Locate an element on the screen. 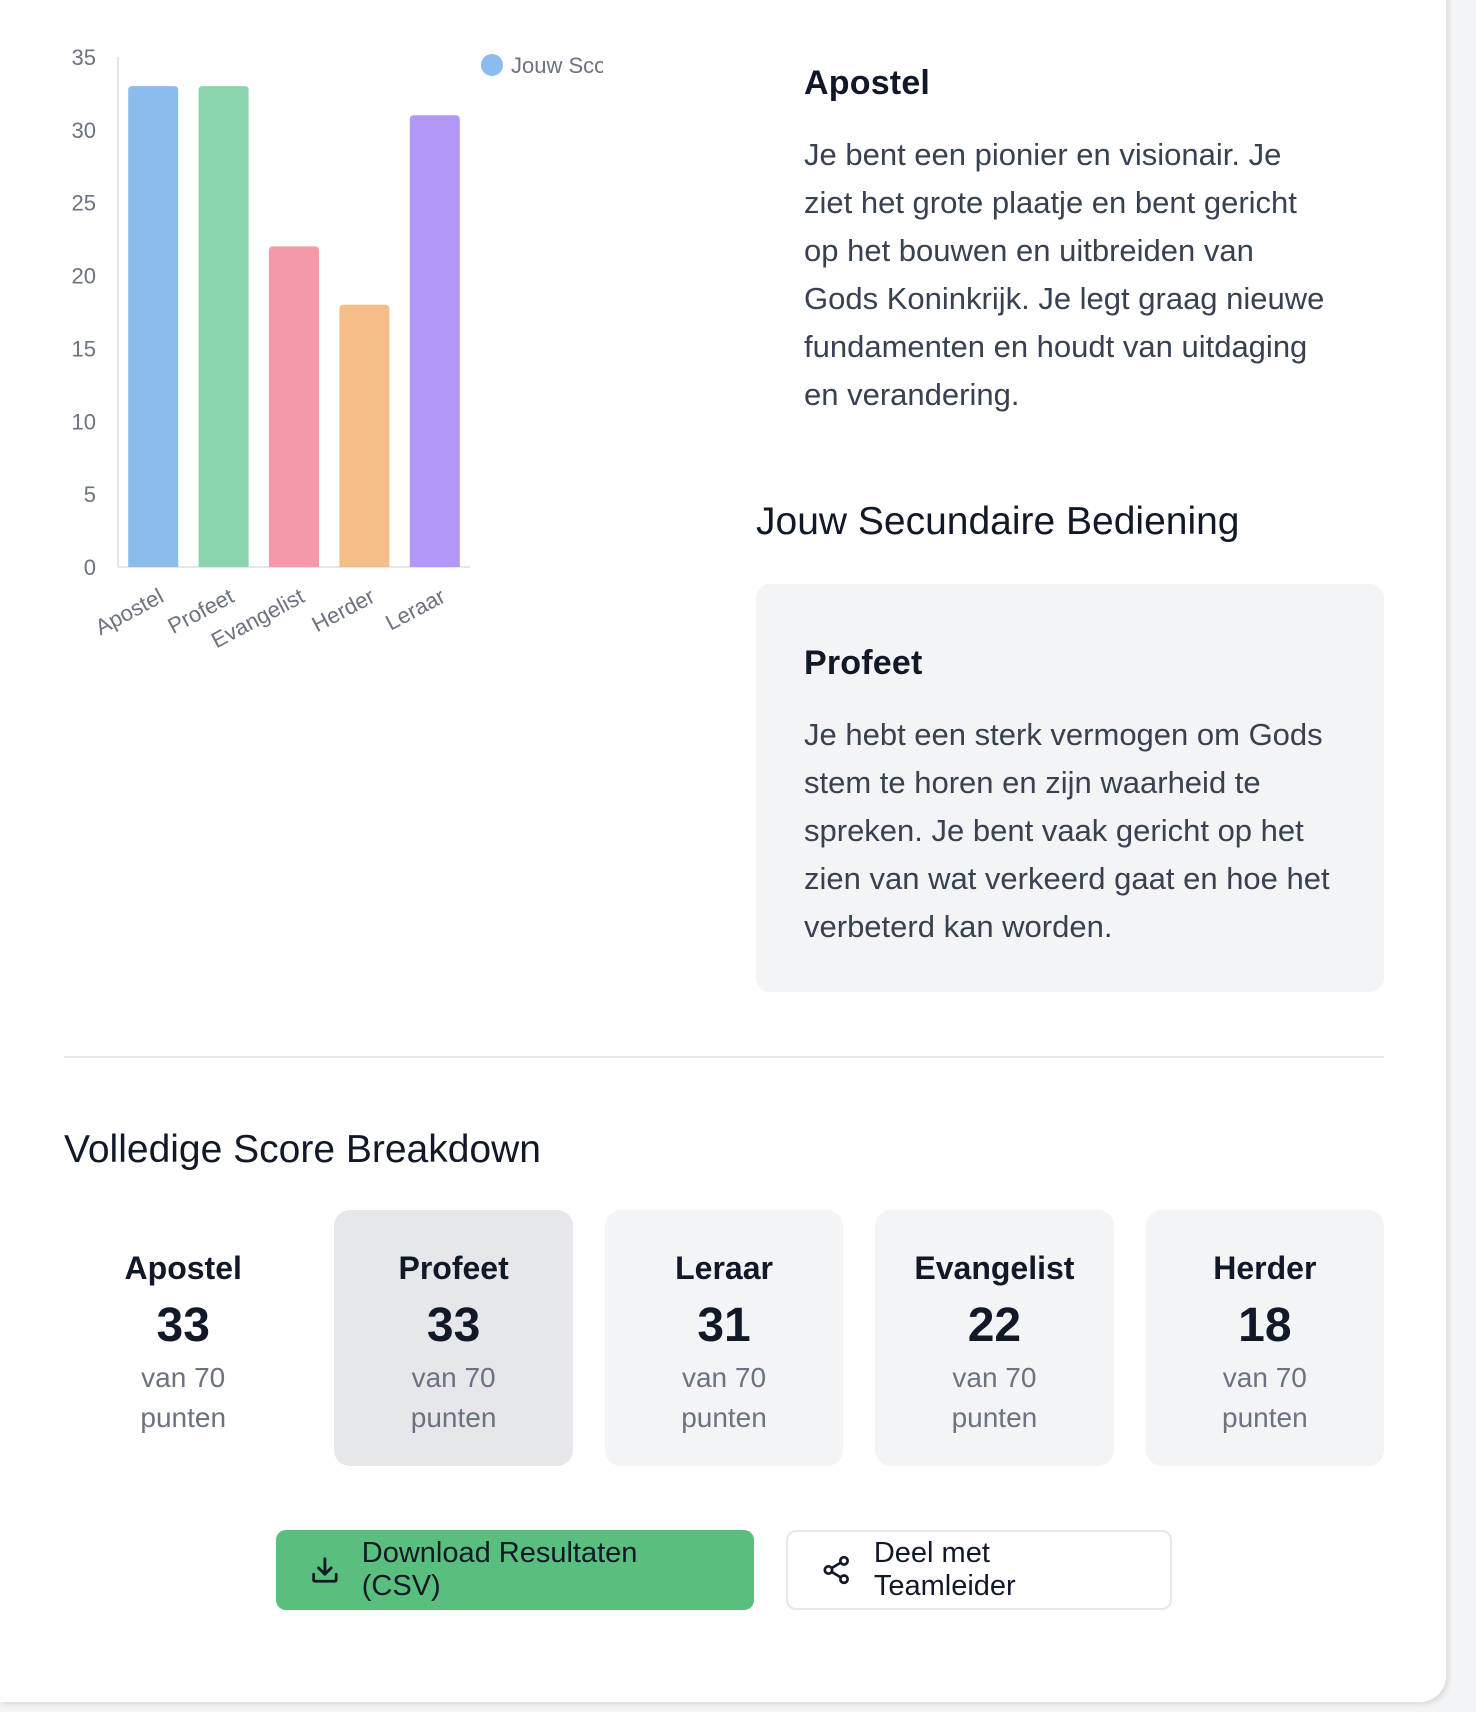 This screenshot has height=1712, width=1476. score-card-leraar: Leraar 31 van 70 punten is located at coordinates (724, 1338).